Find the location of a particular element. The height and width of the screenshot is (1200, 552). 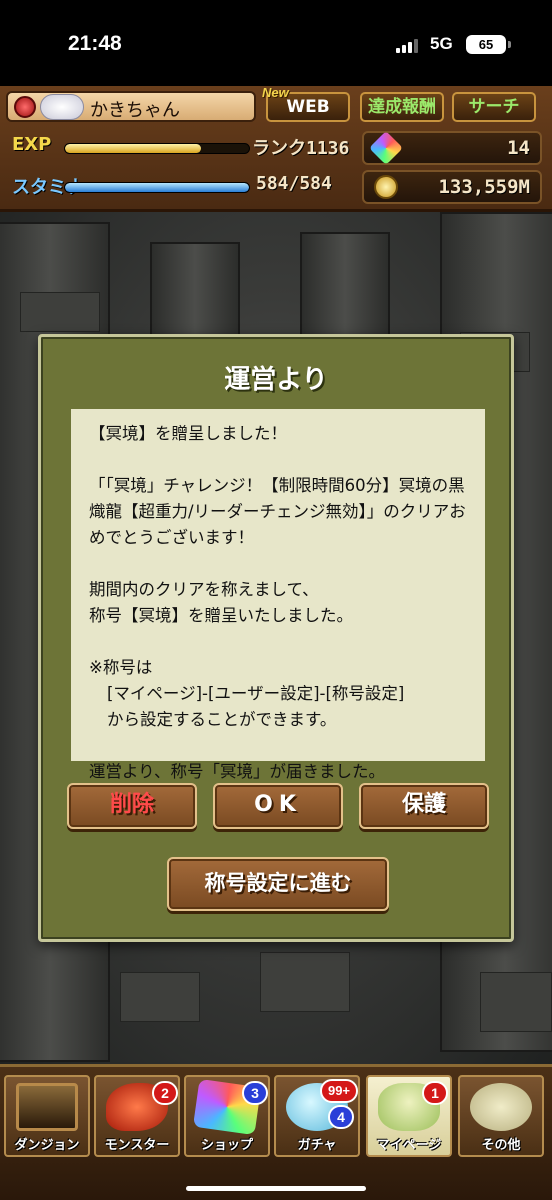

stamina-value: 584/584 is located at coordinates (294, 183).